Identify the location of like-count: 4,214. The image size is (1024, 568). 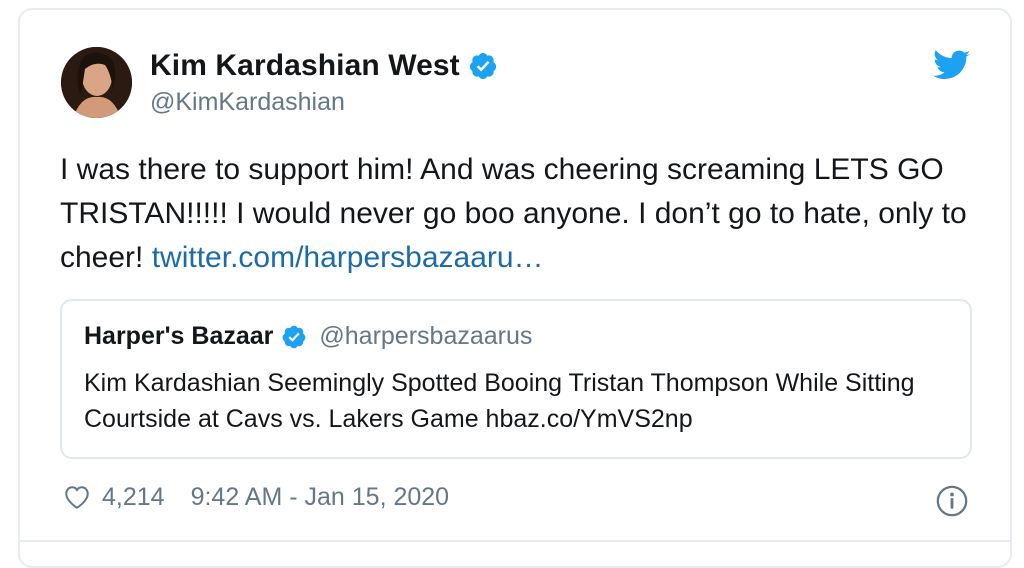
(133, 497).